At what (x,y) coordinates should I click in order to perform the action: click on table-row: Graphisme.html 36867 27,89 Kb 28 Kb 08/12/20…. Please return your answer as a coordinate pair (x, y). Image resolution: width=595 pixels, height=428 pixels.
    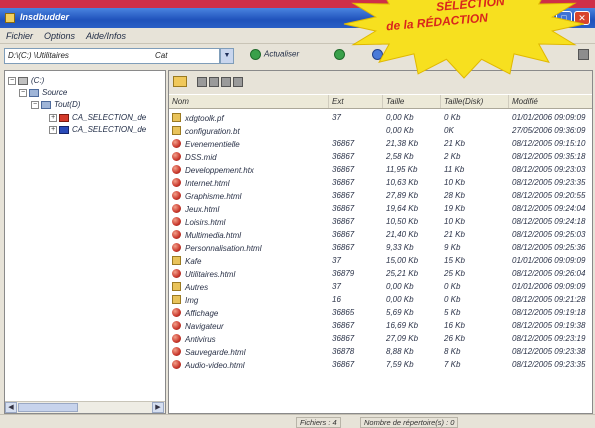
    Looking at the image, I should click on (380, 195).